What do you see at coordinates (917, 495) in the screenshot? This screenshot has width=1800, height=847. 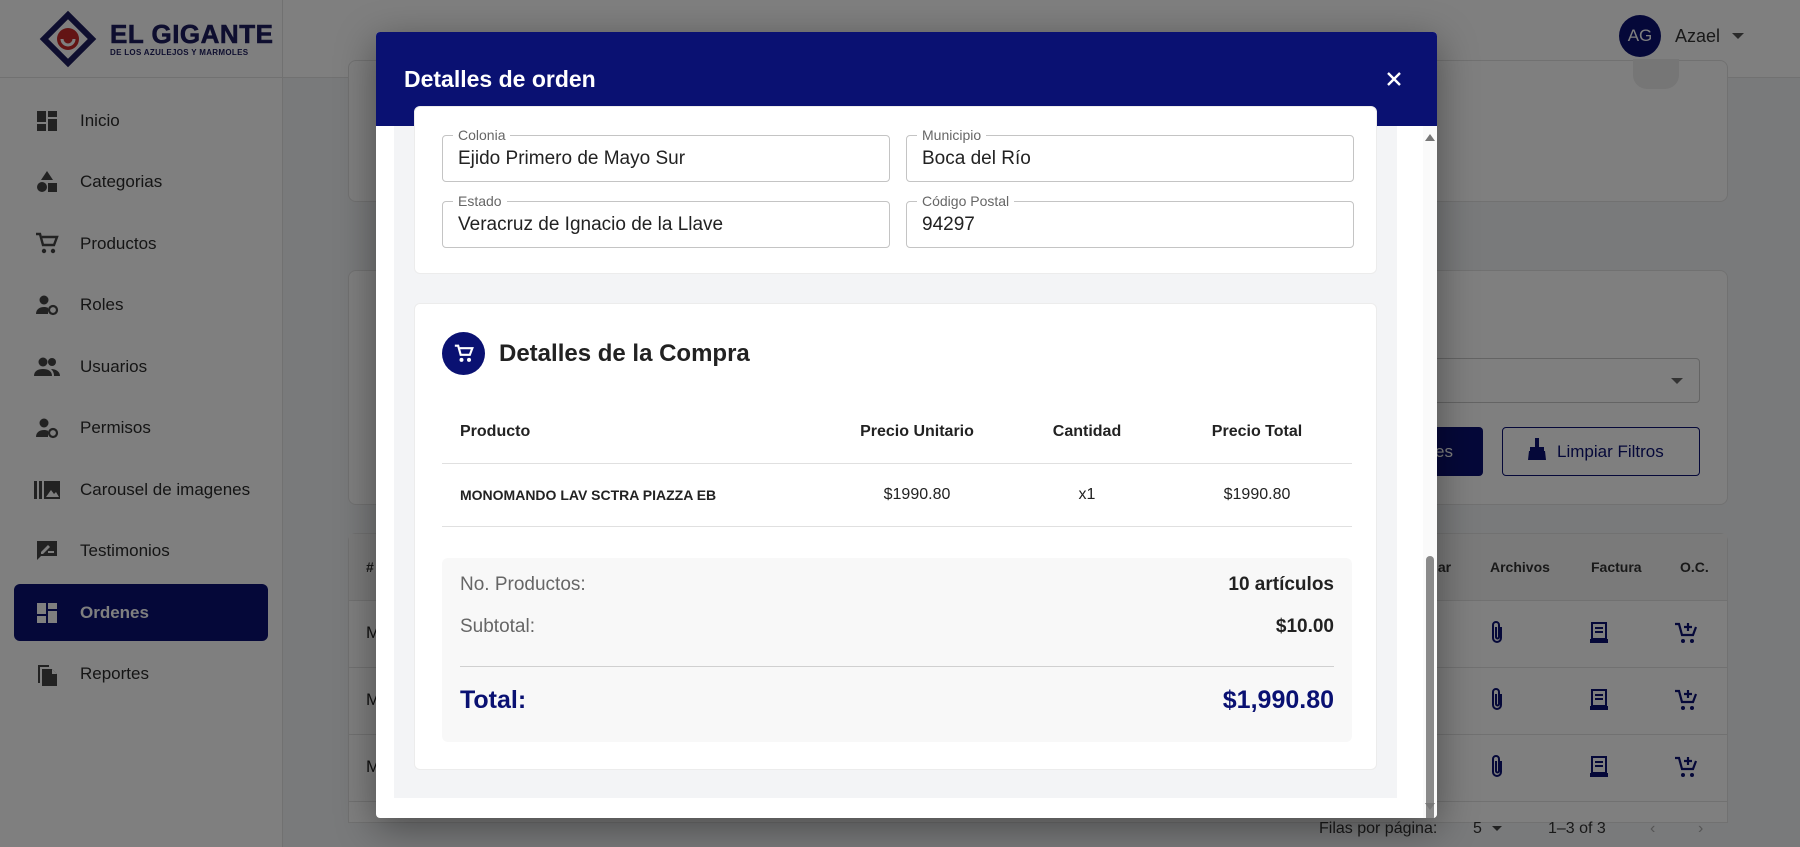 I see `unit-price: $1990.80` at bounding box center [917, 495].